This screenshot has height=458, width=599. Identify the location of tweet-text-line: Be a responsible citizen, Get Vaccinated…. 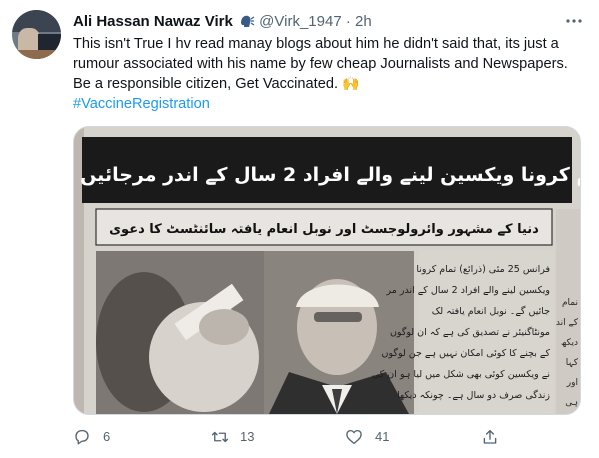
(329, 84).